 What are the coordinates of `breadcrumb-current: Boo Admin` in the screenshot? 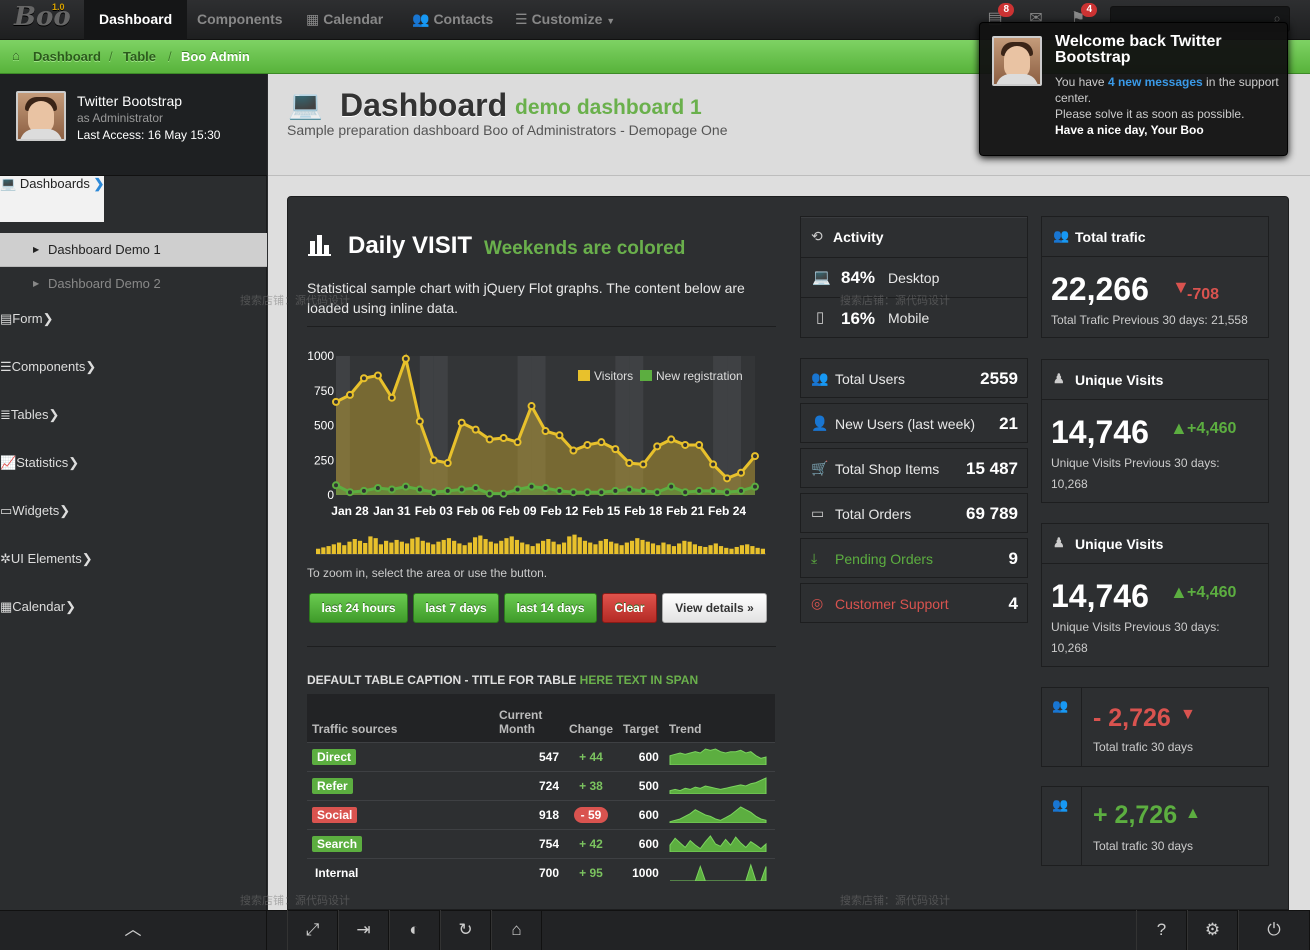 It's located at (215, 56).